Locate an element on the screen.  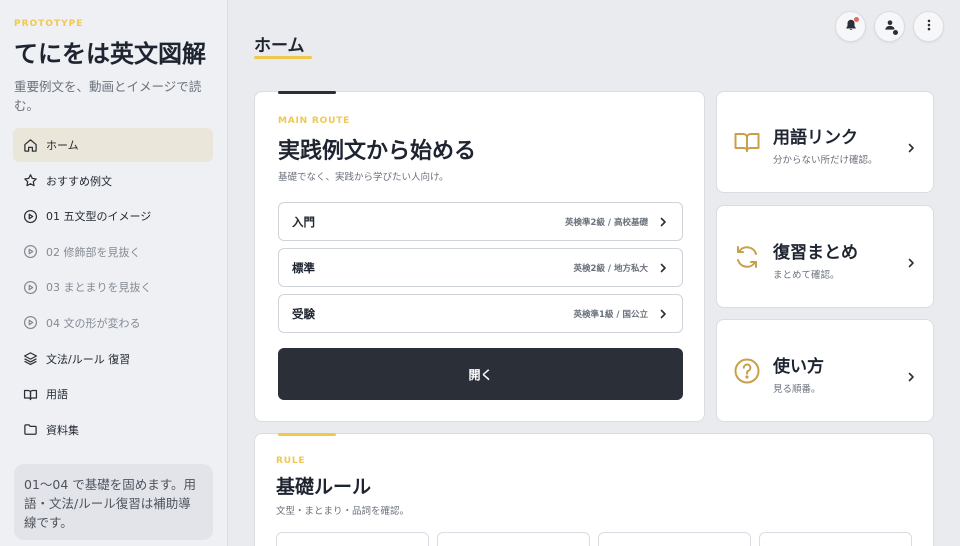
route-label: 入門 is located at coordinates (303, 221).